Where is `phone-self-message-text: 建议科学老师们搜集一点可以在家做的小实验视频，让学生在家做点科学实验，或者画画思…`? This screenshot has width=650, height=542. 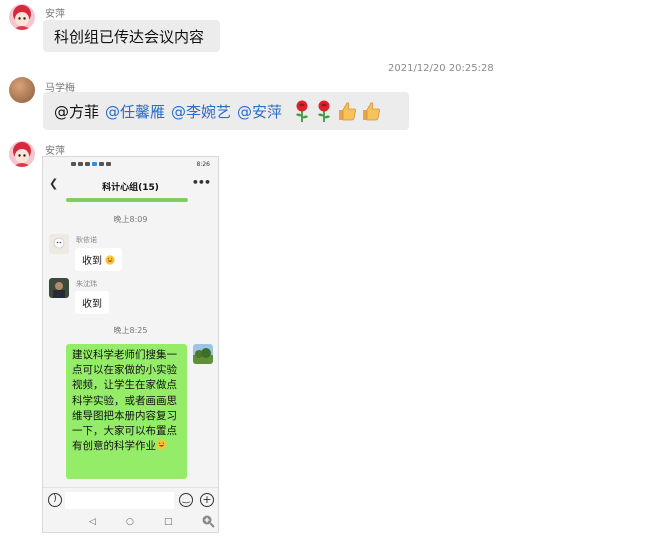
phone-self-message-text: 建议科学老师们搜集一点可以在家做的小实验视频，让学生在家做点科学实验，或者画画思… is located at coordinates (124, 401).